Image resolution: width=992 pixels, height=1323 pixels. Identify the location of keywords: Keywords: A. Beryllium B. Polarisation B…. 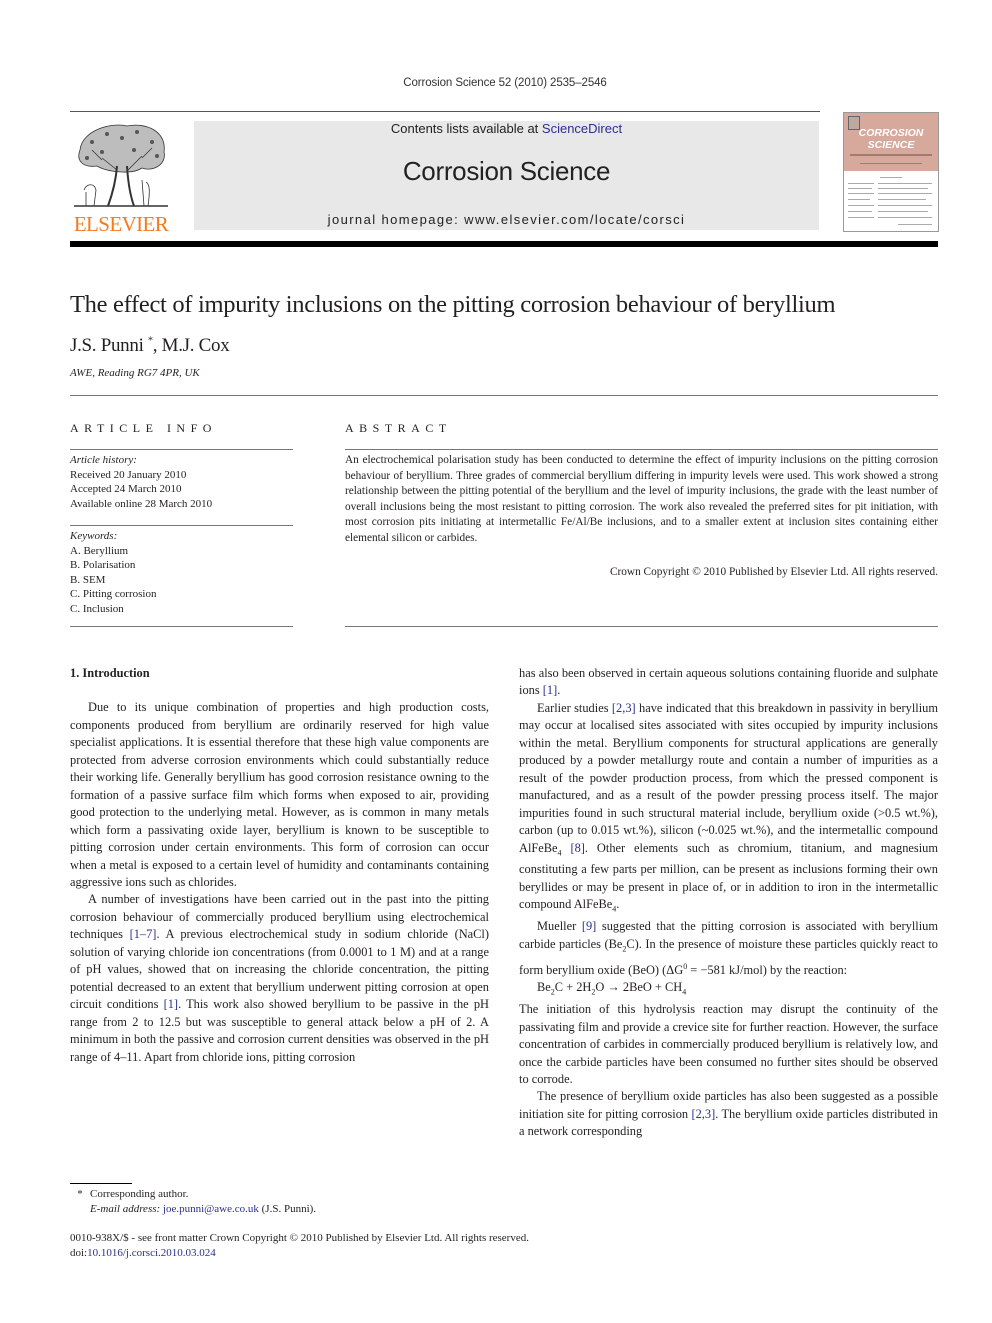
(113, 572).